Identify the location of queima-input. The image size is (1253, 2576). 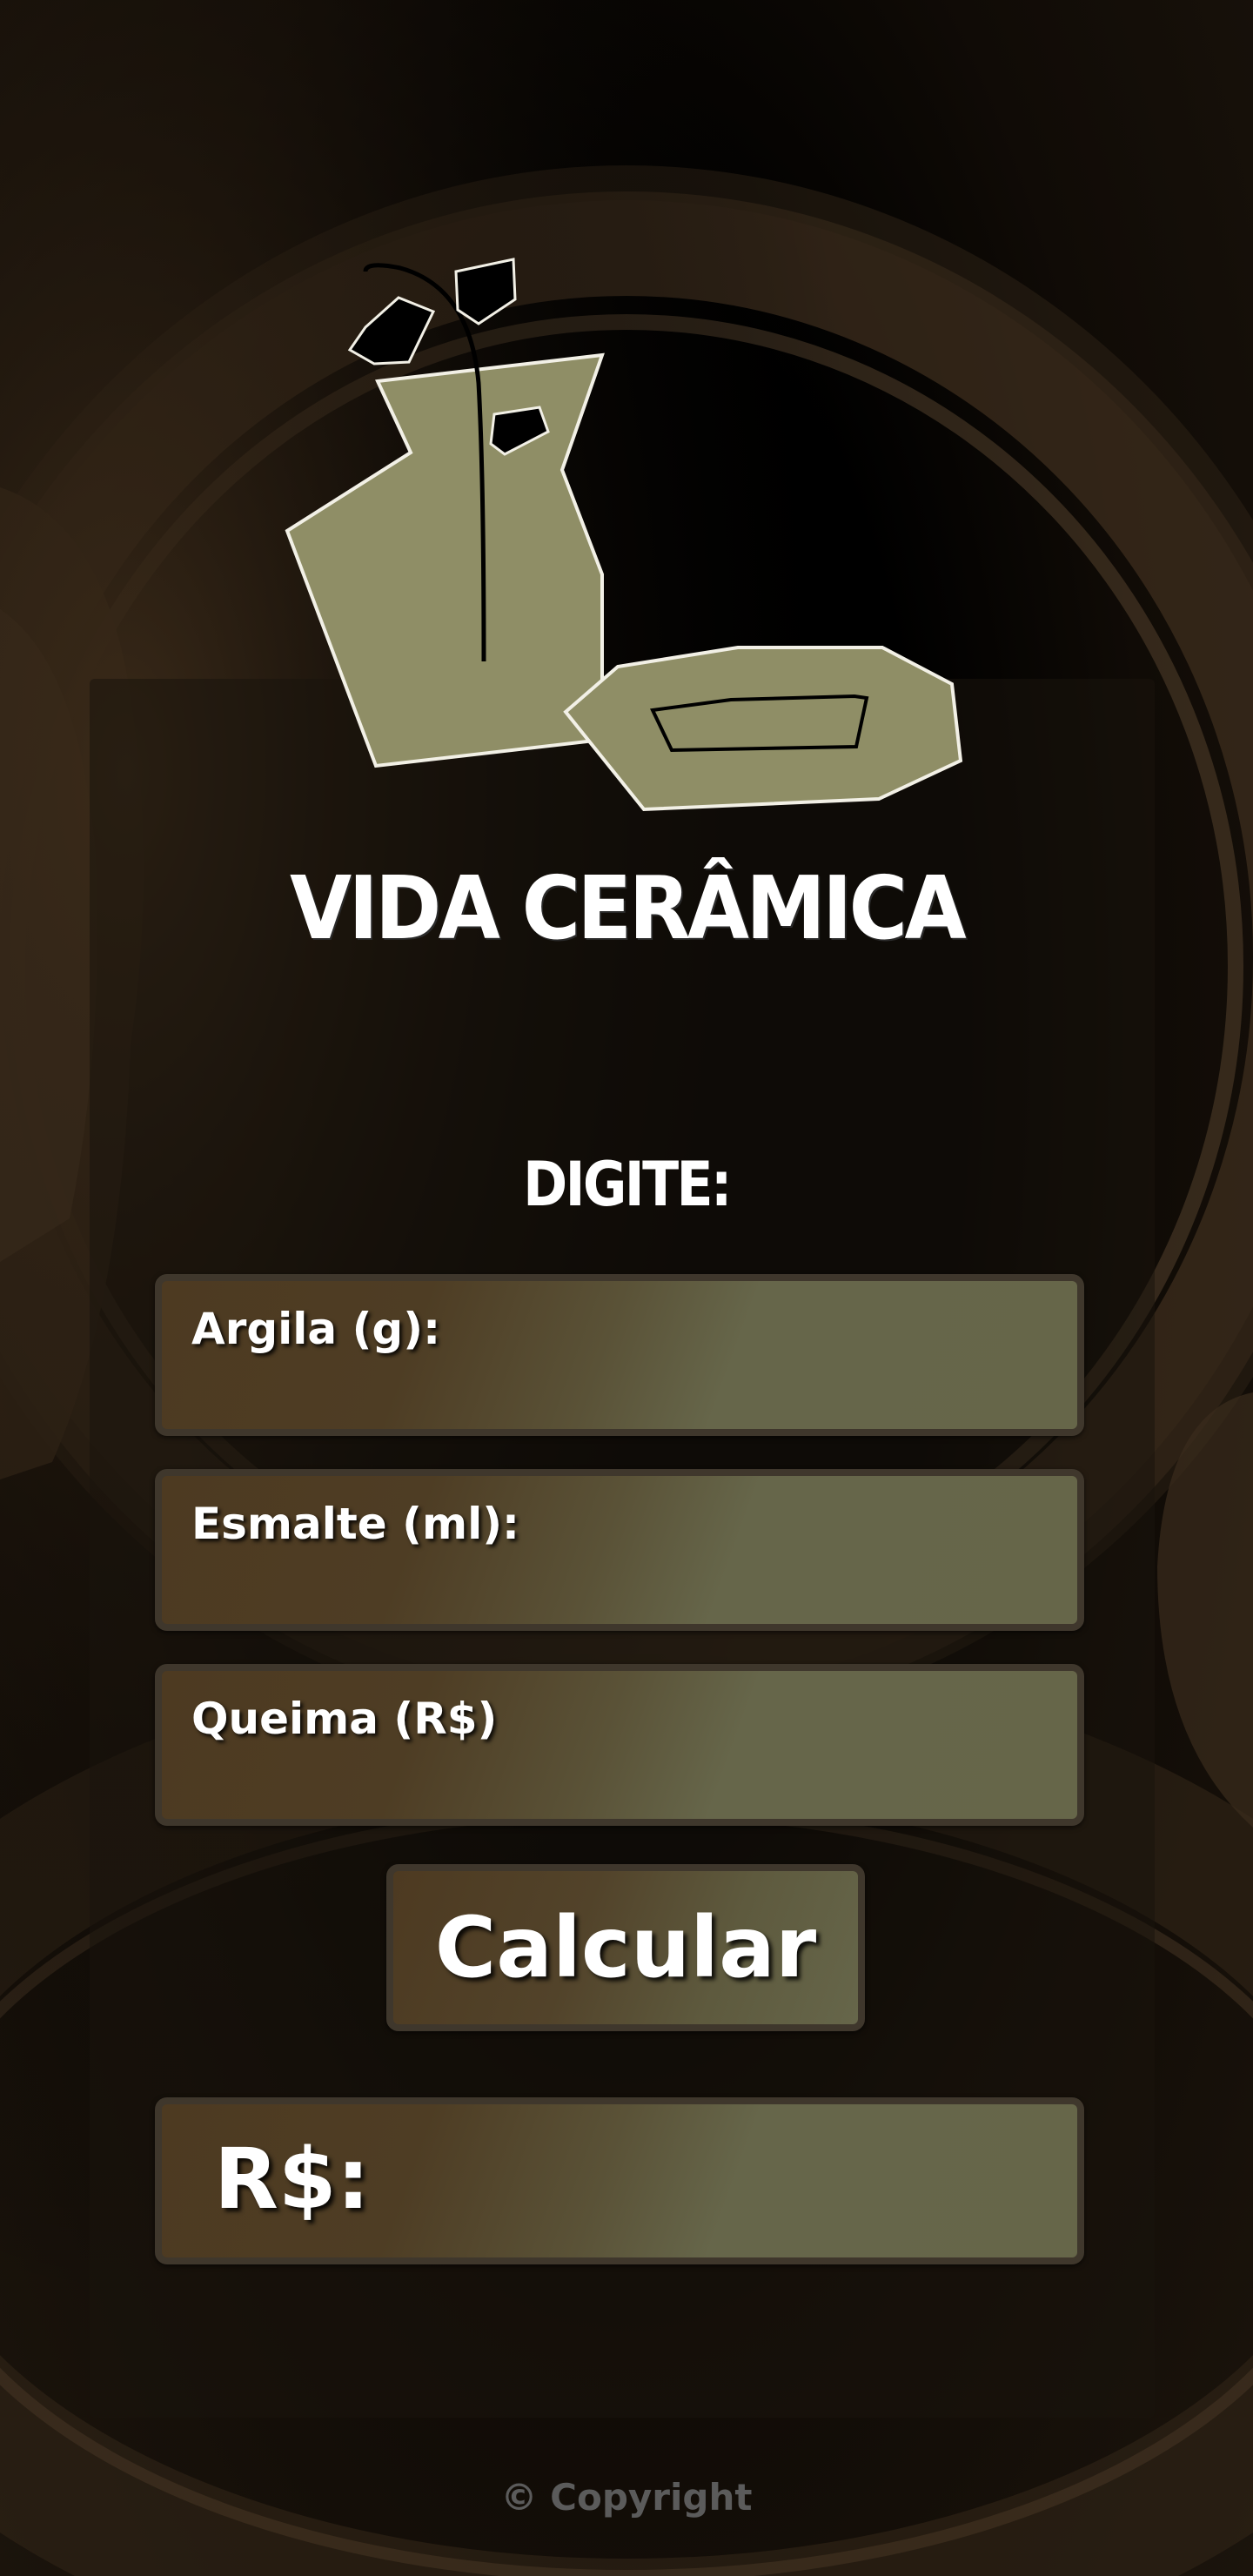
(619, 1781).